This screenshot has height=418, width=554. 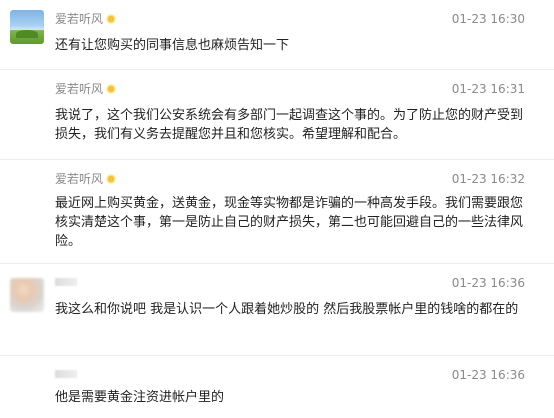 I want to click on message-time: 01-23 16:32, so click(x=488, y=179).